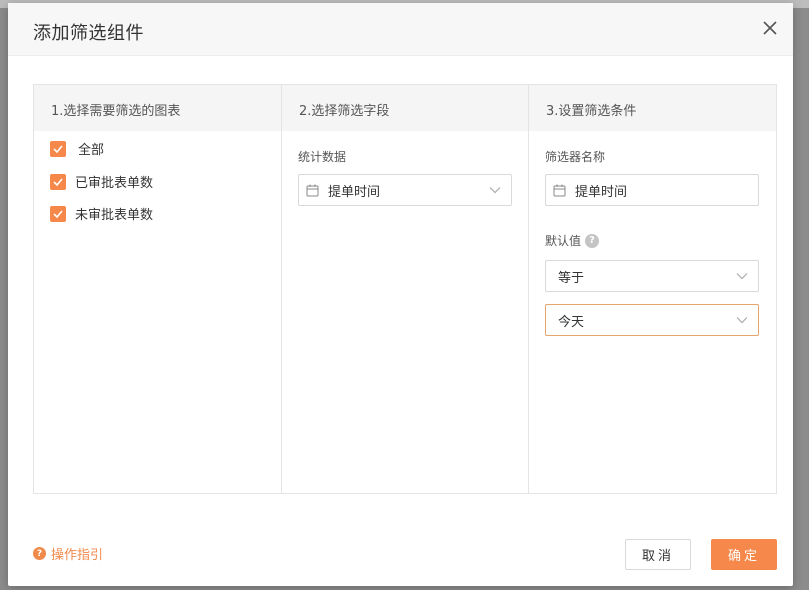 This screenshot has width=809, height=590. Describe the element at coordinates (400, 29) in the screenshot. I see `dialog-header: 添加筛选组件` at that location.